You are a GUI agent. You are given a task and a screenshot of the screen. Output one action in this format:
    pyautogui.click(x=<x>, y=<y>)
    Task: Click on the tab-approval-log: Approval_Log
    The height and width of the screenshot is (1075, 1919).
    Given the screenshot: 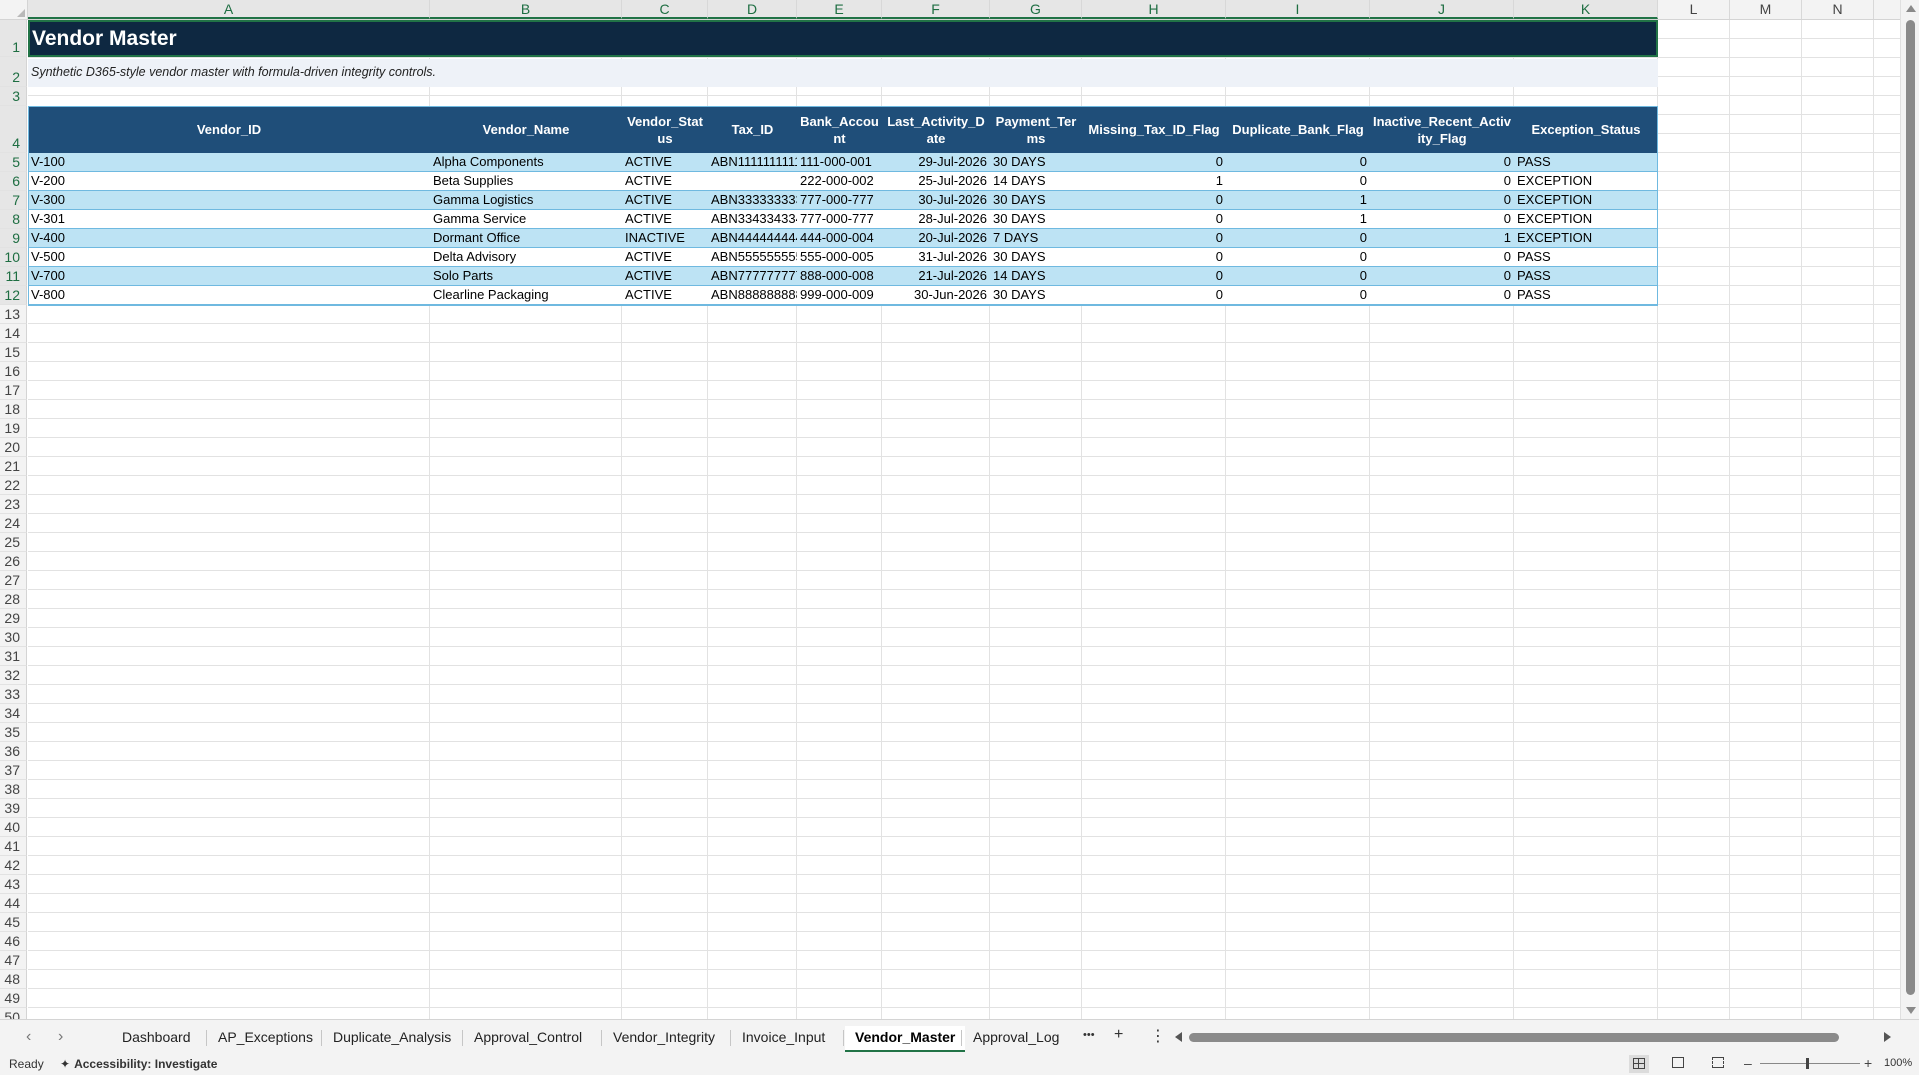 What is the action you would take?
    pyautogui.click(x=1016, y=1038)
    